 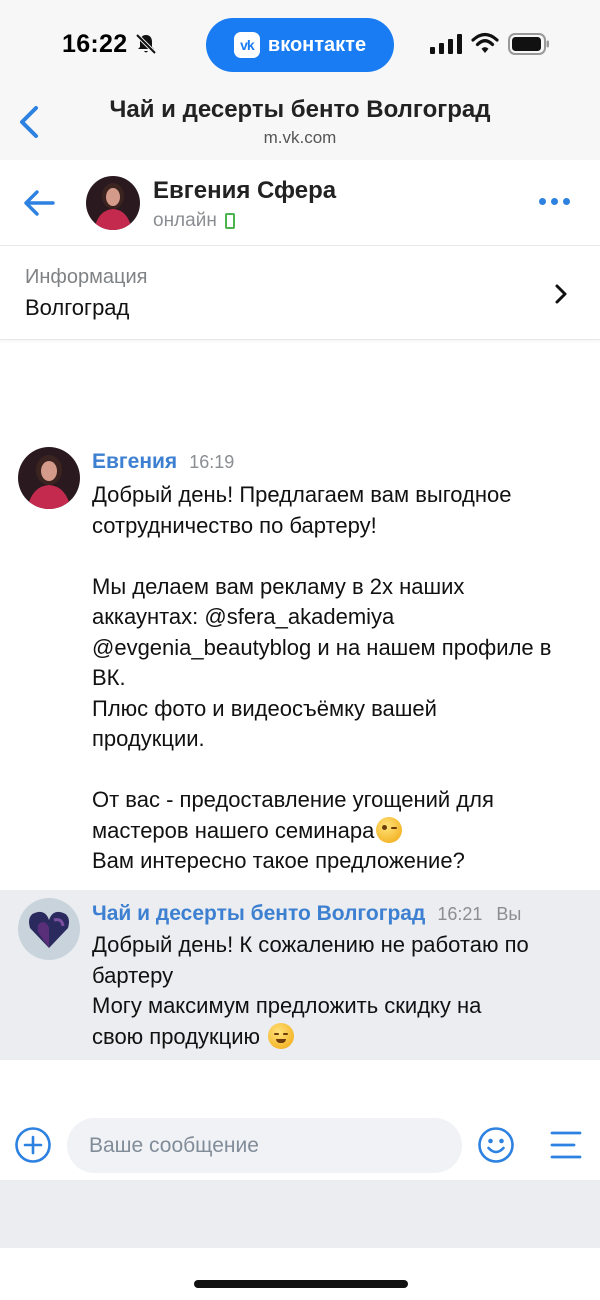 I want to click on message-line: Плюс фото и видеосъёмку вашей, so click(x=264, y=708).